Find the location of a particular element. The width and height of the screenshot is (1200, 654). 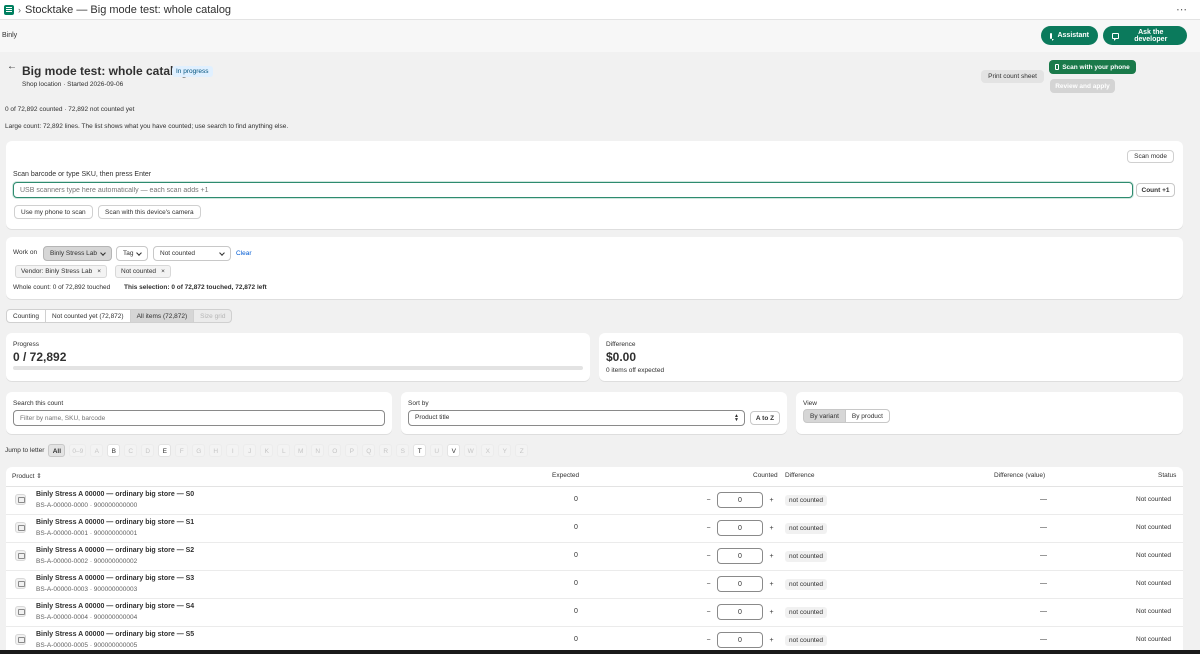

print-count-sheet-button: Print count sheet is located at coordinates (1012, 76).